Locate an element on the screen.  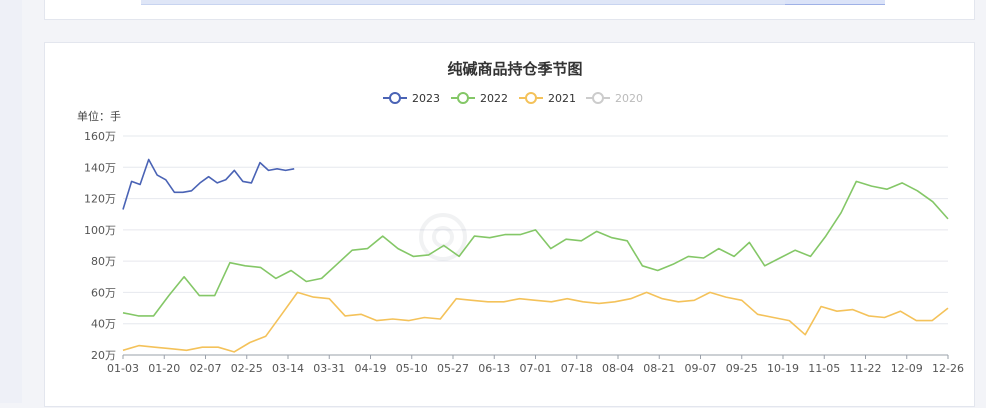
x-tick-label: 05-27 is located at coordinates (453, 368).